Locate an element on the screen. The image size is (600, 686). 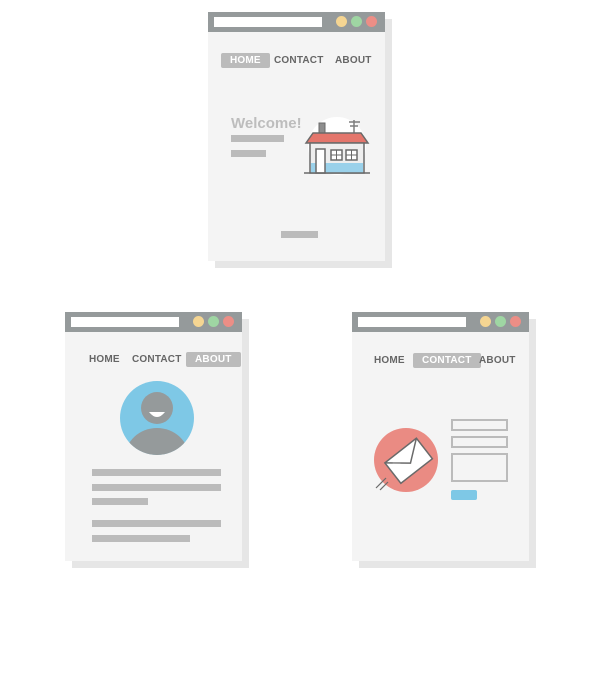
footer-placeholder is located at coordinates (299, 234).